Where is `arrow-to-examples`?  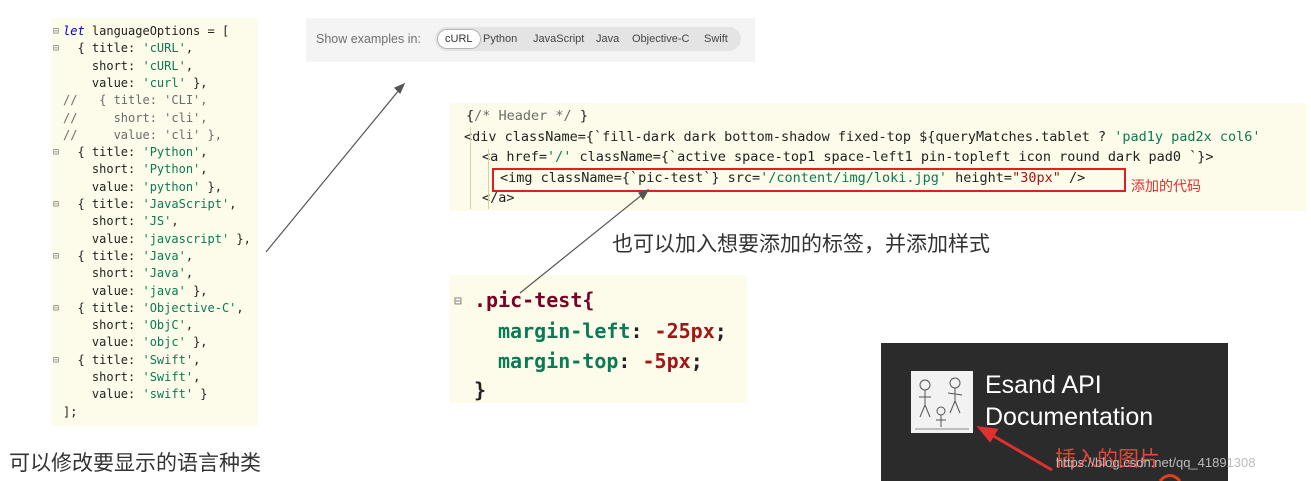 arrow-to-examples is located at coordinates (335, 168).